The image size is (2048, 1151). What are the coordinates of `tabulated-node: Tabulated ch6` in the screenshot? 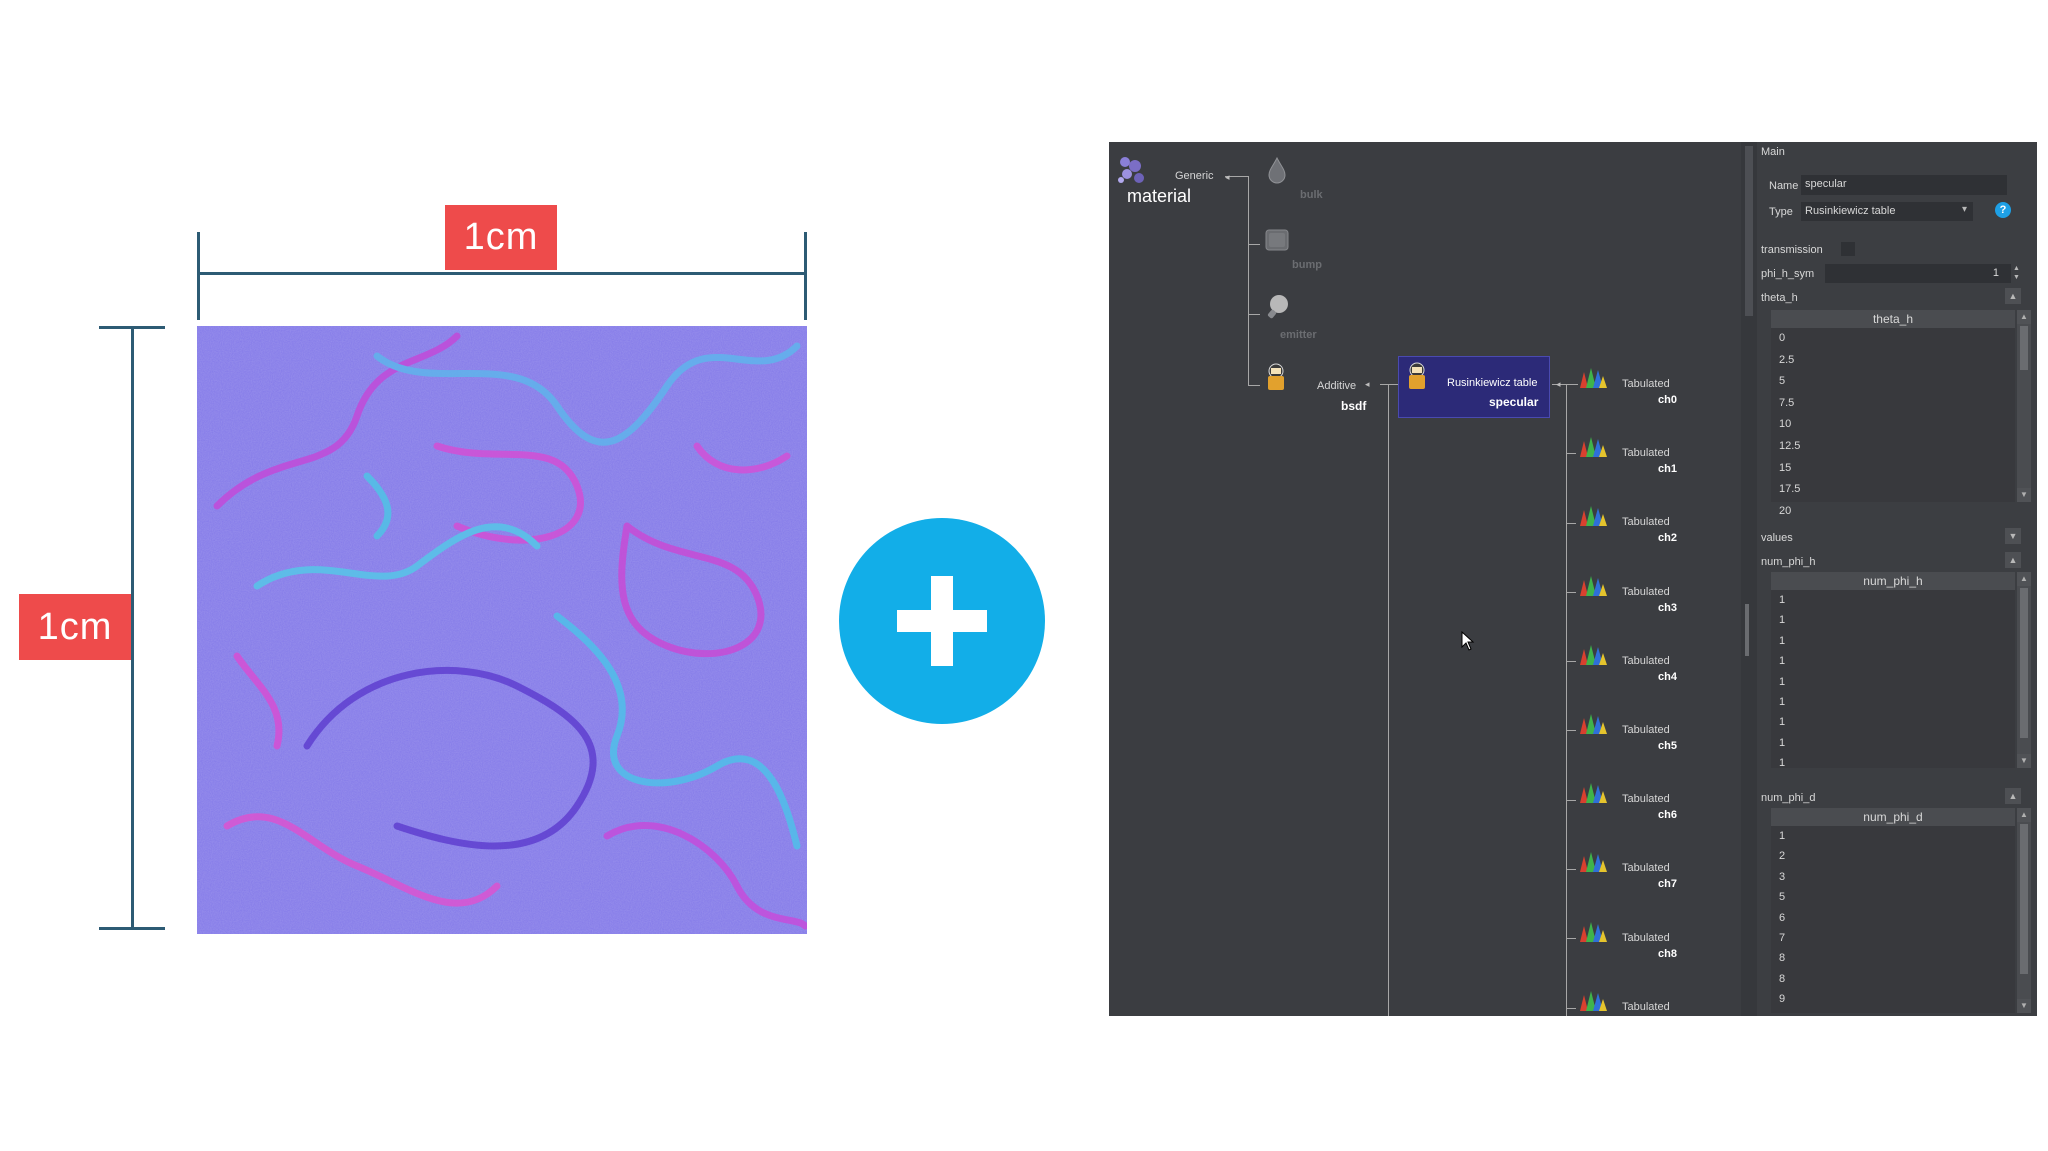 It's located at (1633, 804).